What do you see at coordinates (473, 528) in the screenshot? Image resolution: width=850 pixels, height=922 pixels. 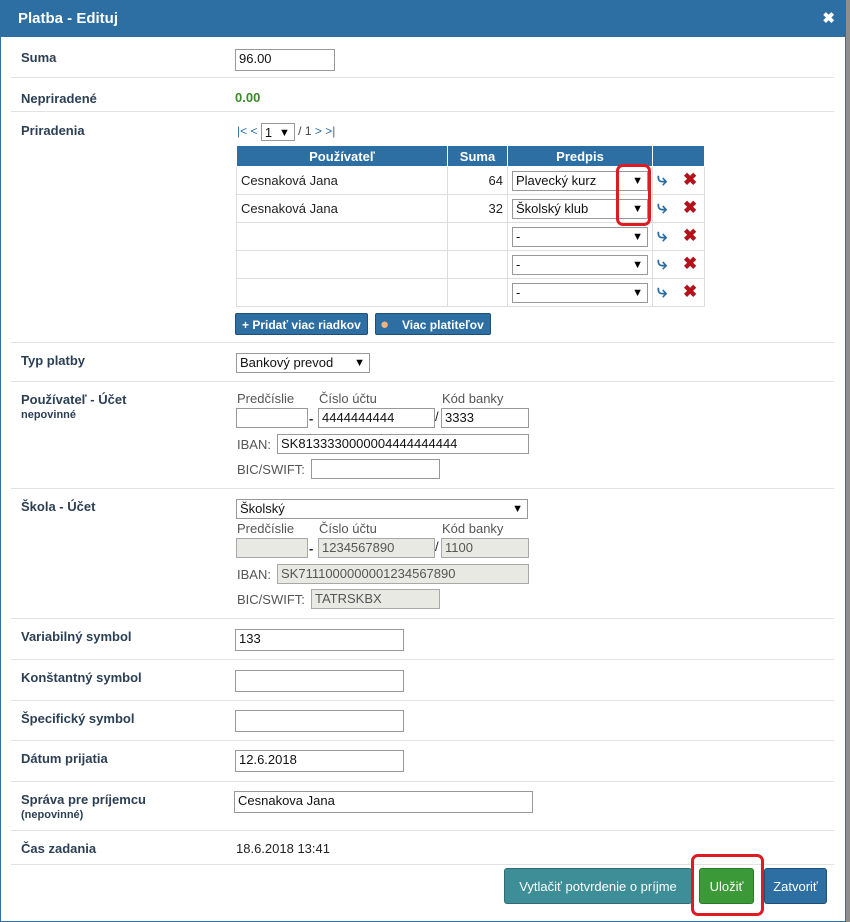 I see `skola-kod-label: Kód banky` at bounding box center [473, 528].